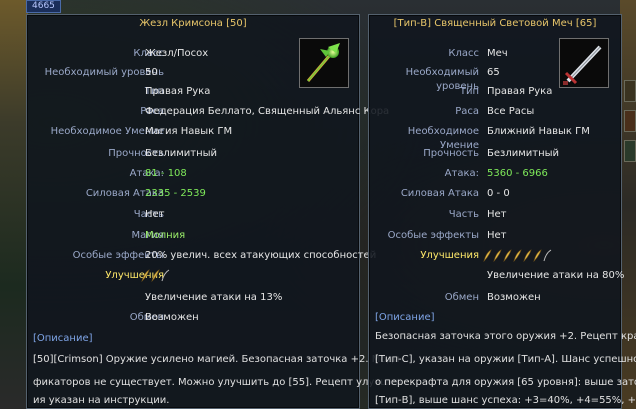  Describe the element at coordinates (261, 255) in the screenshot. I see `value-special-effects: 20% увелич. всех атакующих способностей` at that location.